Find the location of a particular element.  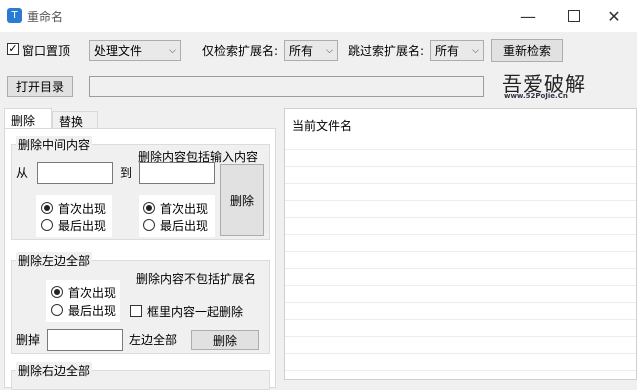

from-last-radio is located at coordinates (47, 225).